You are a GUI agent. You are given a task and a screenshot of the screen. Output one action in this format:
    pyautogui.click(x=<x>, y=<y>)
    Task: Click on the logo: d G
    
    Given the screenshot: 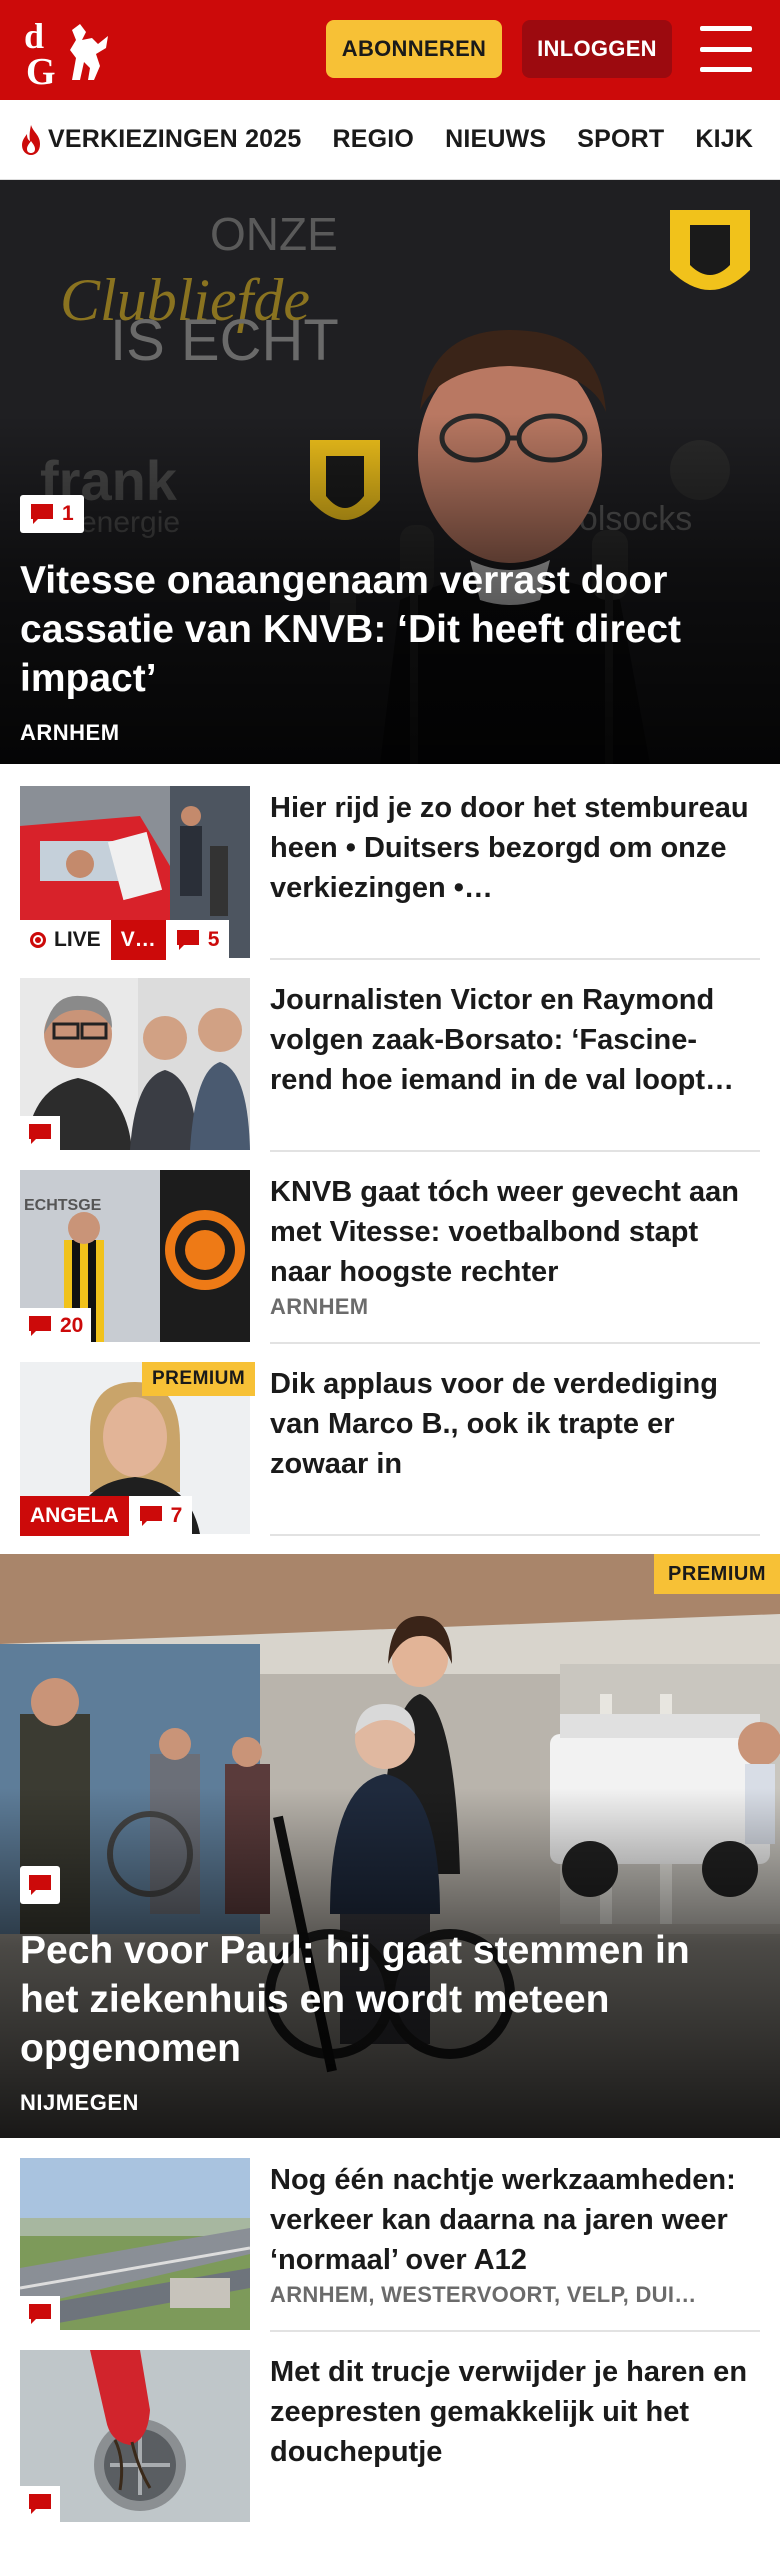 What is the action you would take?
    pyautogui.click(x=70, y=51)
    